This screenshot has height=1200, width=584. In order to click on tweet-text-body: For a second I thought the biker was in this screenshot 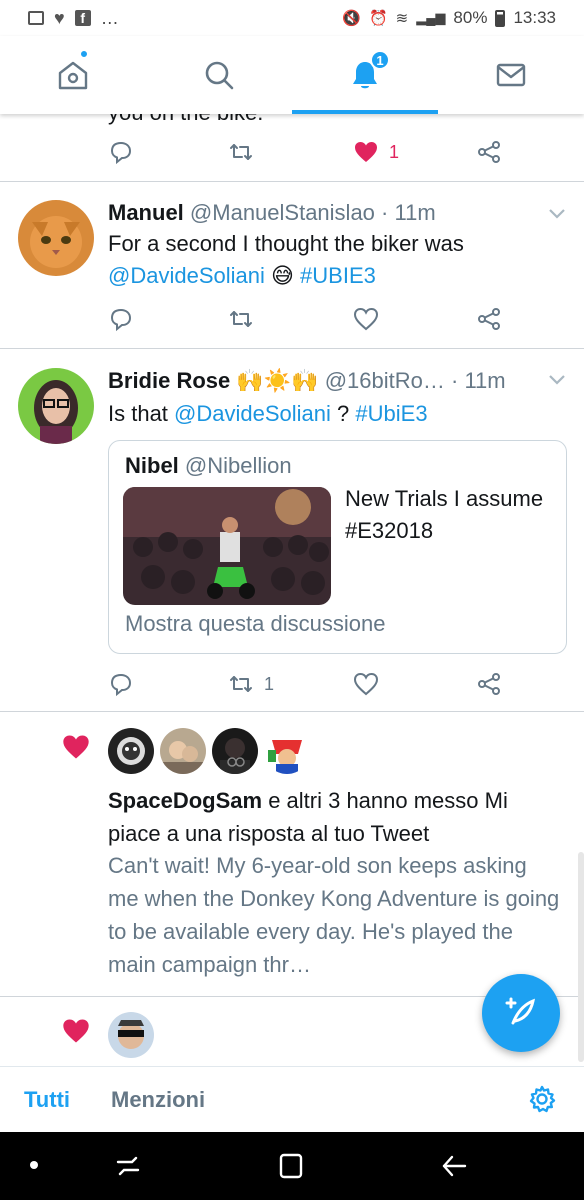, I will do `click(286, 243)`.